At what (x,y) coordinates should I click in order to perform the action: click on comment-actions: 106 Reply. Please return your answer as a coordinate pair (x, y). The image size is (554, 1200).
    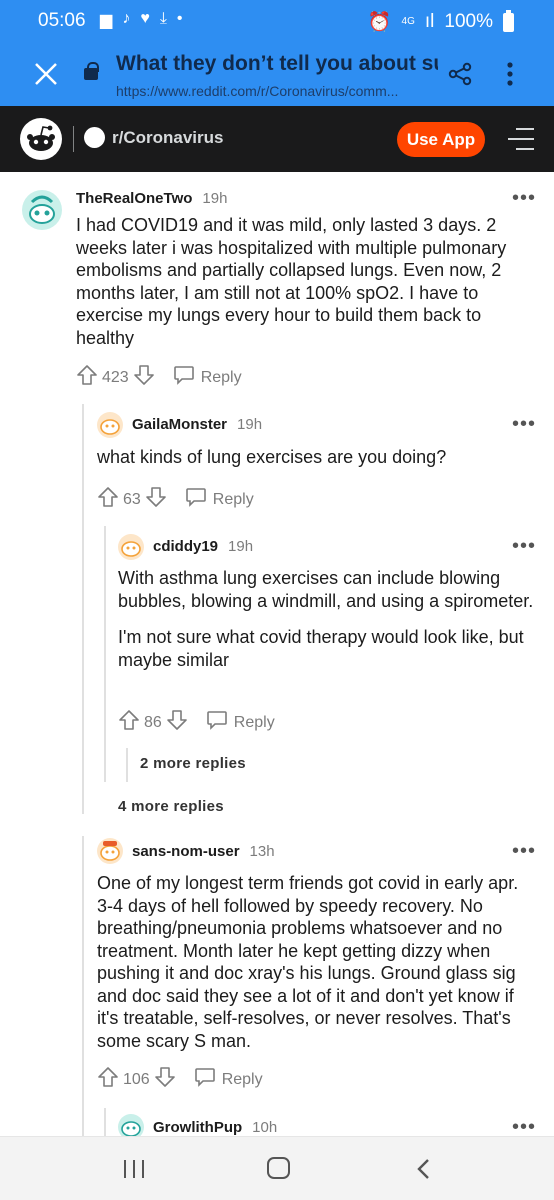
    Looking at the image, I should click on (180, 1079).